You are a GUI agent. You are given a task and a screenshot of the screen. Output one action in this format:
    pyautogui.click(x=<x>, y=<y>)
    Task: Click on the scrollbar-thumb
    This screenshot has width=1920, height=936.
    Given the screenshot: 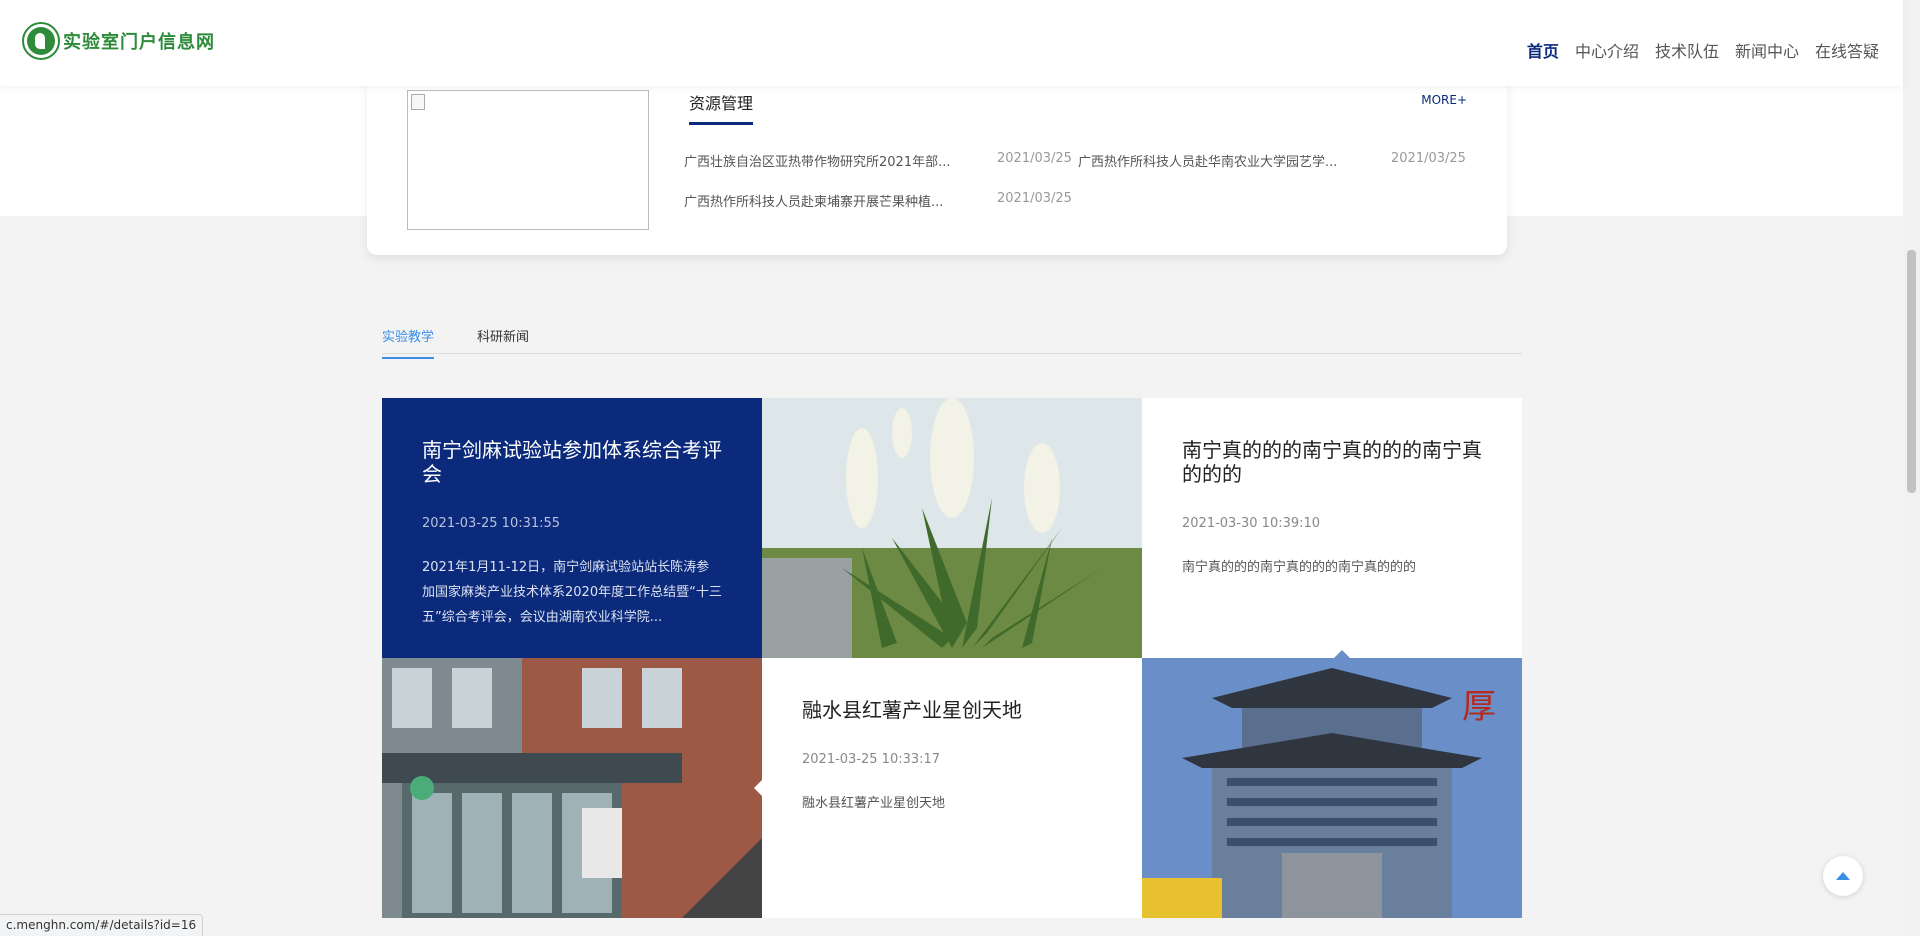 What is the action you would take?
    pyautogui.click(x=1911, y=371)
    